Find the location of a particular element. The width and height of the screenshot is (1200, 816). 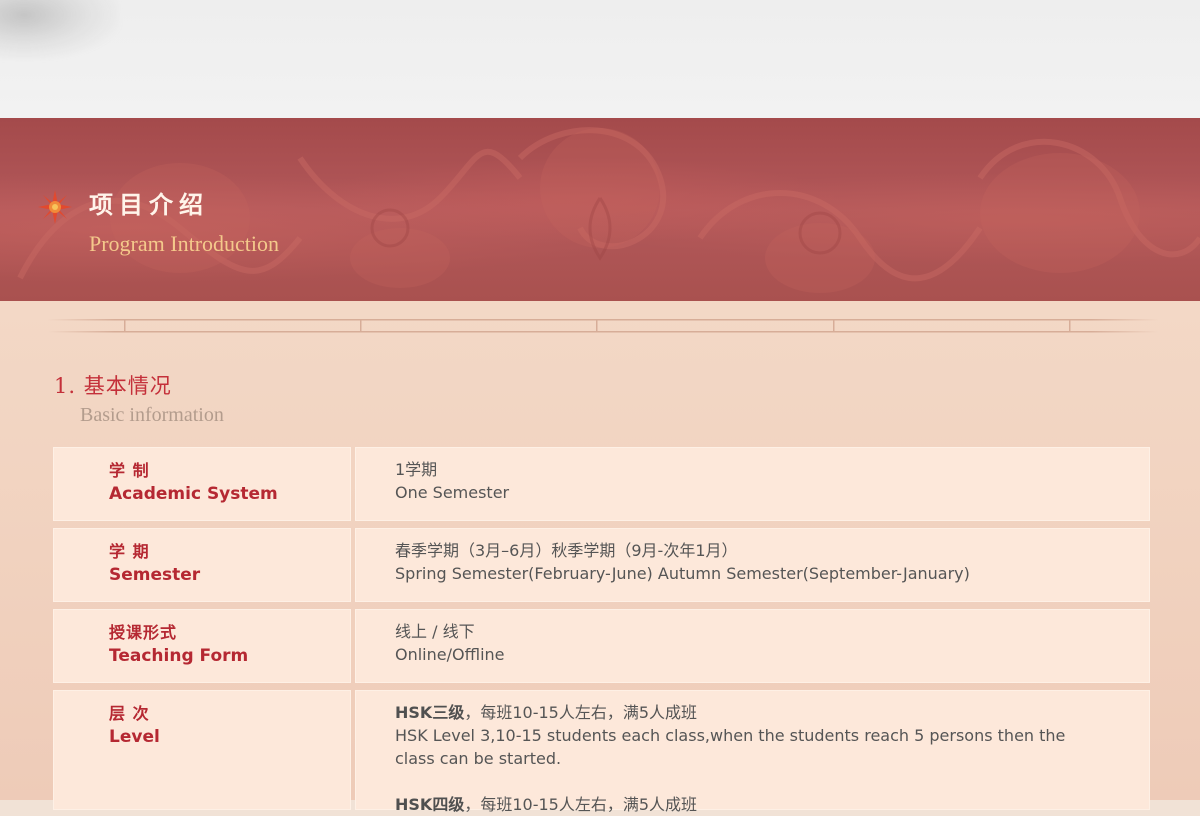

banner-title-chinese: 项目介绍 is located at coordinates (149, 204).